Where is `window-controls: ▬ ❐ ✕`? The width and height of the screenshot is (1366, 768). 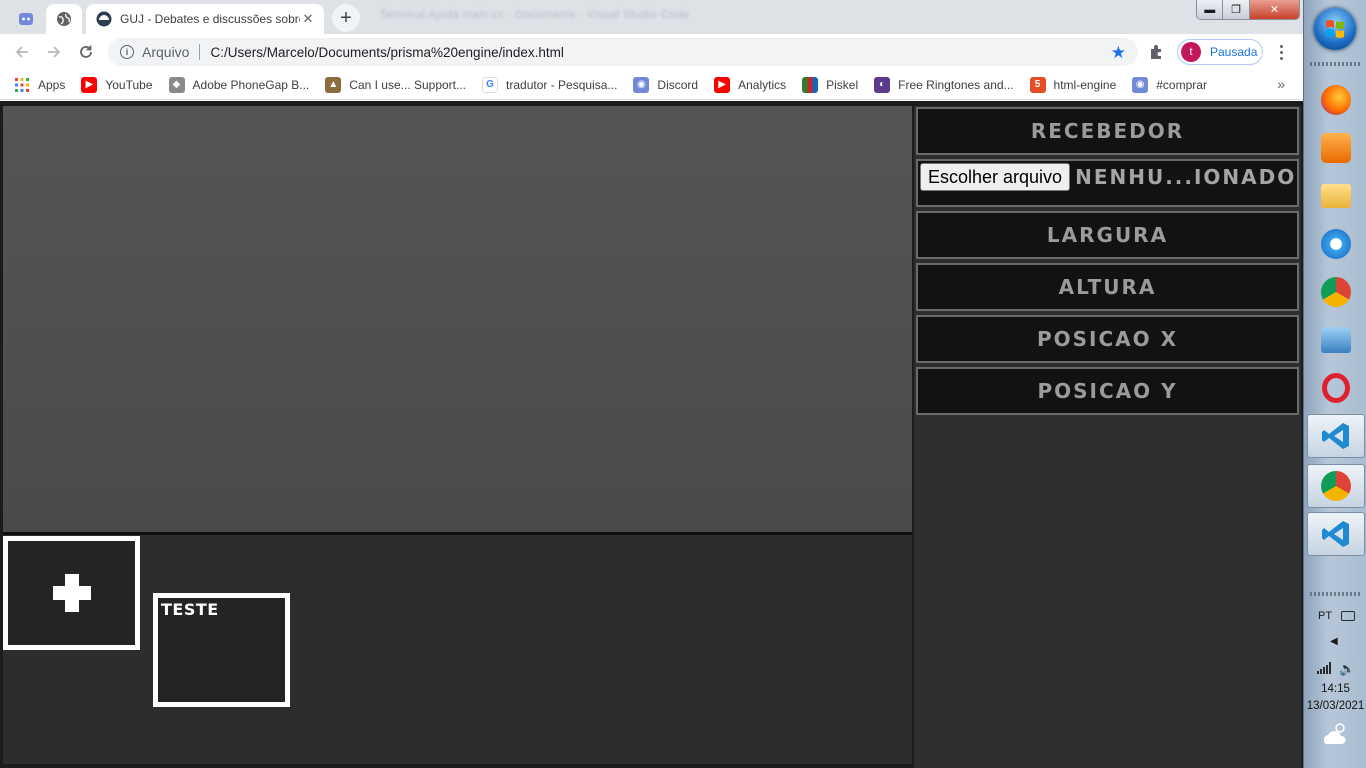 window-controls: ▬ ❐ ✕ is located at coordinates (1248, 10).